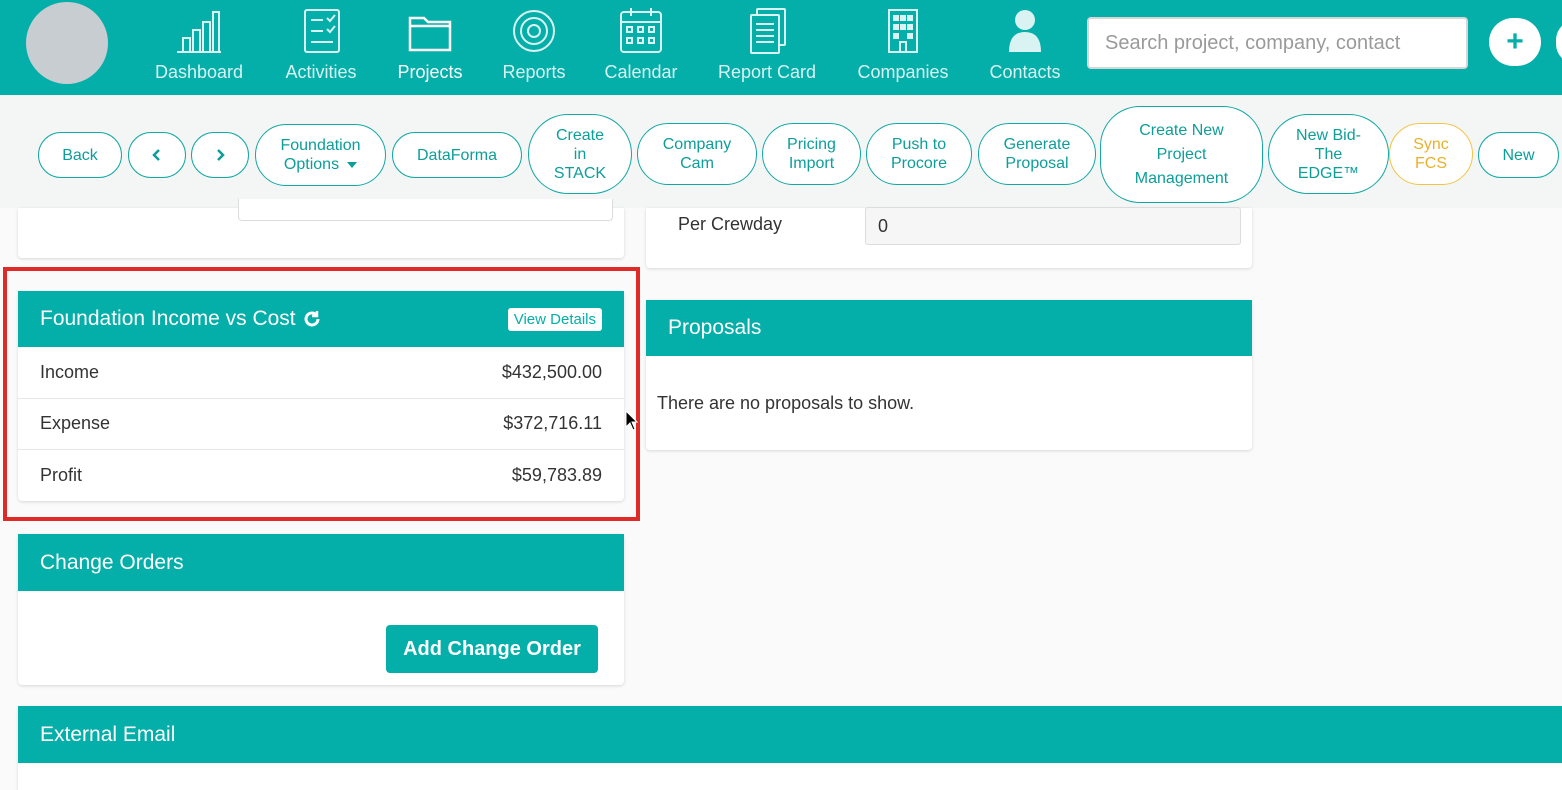 This screenshot has width=1562, height=790. I want to click on target-icon, so click(534, 31).